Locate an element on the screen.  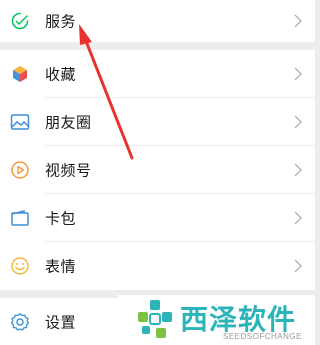
menu-item-stickers: 表情 is located at coordinates (157, 266).